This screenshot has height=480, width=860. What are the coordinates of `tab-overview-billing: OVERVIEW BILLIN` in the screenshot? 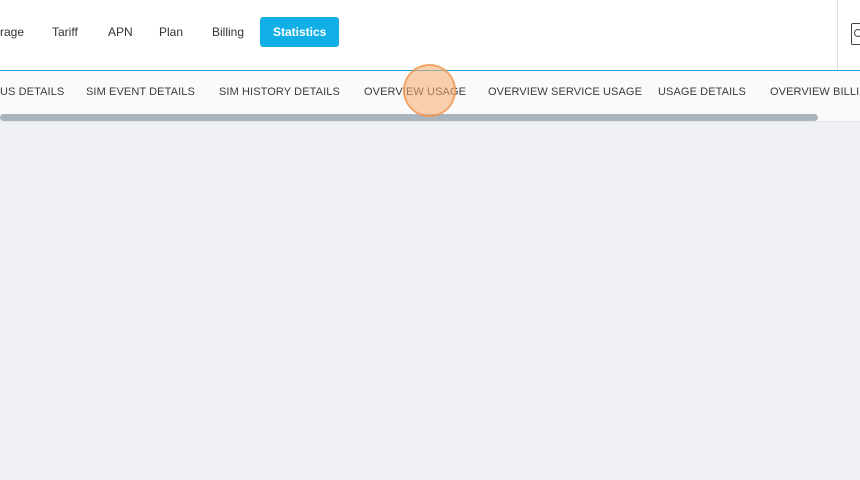 It's located at (815, 92).